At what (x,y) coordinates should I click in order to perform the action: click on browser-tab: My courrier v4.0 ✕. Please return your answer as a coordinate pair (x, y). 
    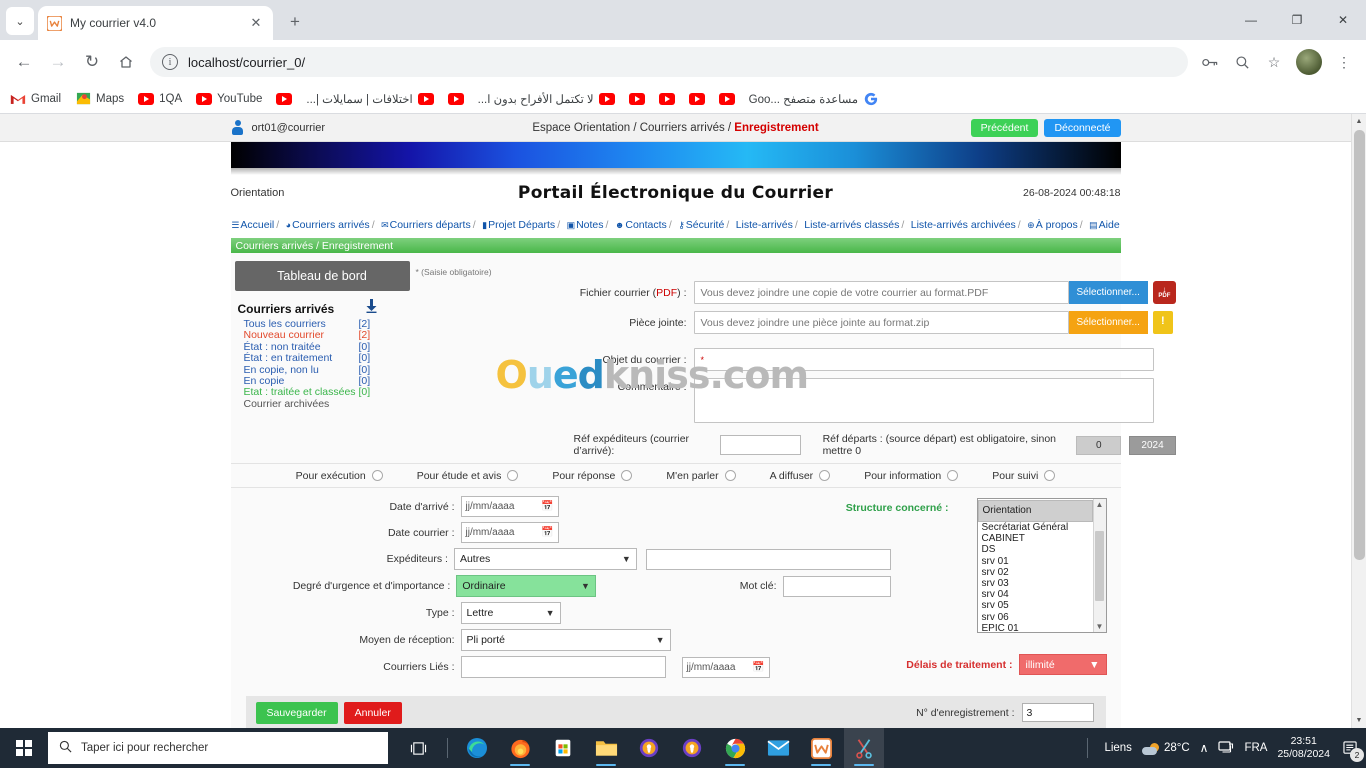
    Looking at the image, I should click on (155, 23).